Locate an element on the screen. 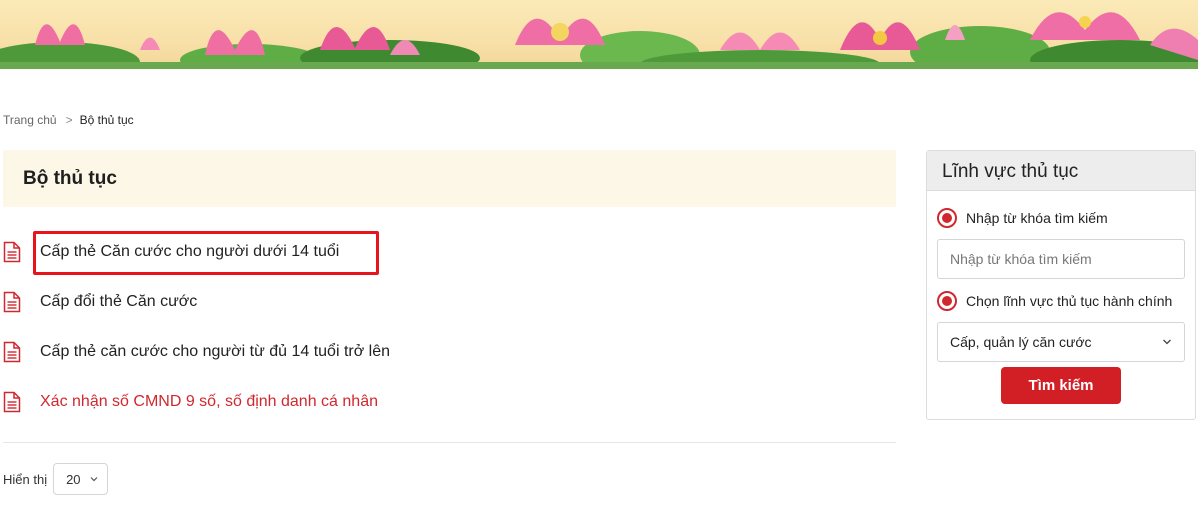  field-select-option: Chọn lĩnh vực thủ tục hành chính is located at coordinates (1054, 301).